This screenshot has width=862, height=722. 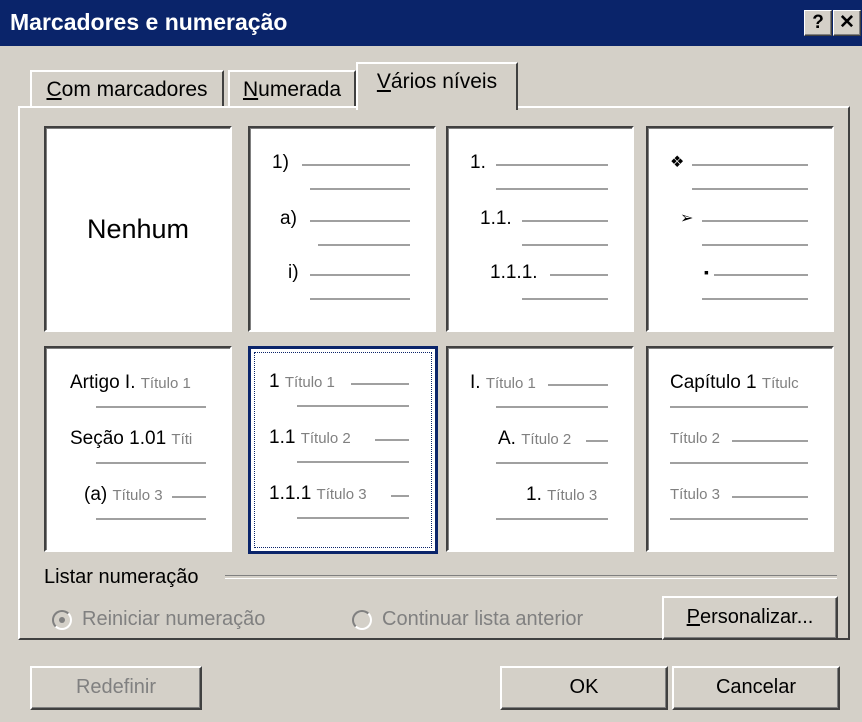 I want to click on heading-2-label: A. Título 2, so click(x=535, y=438).